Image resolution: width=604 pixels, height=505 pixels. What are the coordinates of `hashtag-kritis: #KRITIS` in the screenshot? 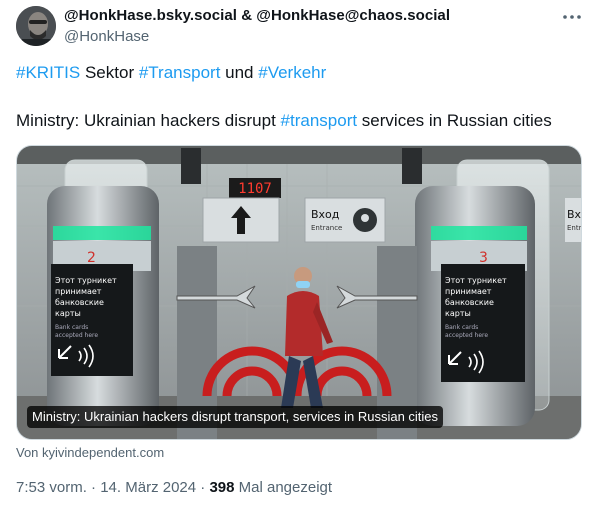 It's located at (48, 72).